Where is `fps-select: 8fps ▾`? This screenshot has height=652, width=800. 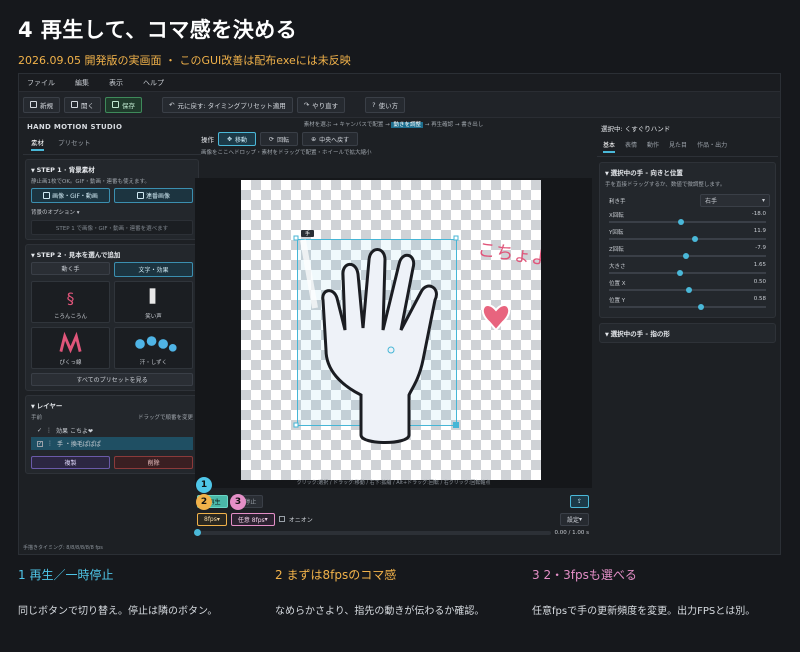
fps-select: 8fps ▾ is located at coordinates (212, 519).